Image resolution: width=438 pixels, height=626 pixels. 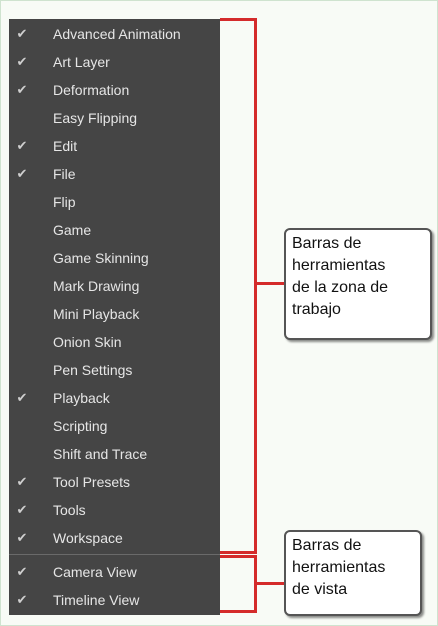 I want to click on menu-item-onion-skin: Onion Skin, so click(x=114, y=342).